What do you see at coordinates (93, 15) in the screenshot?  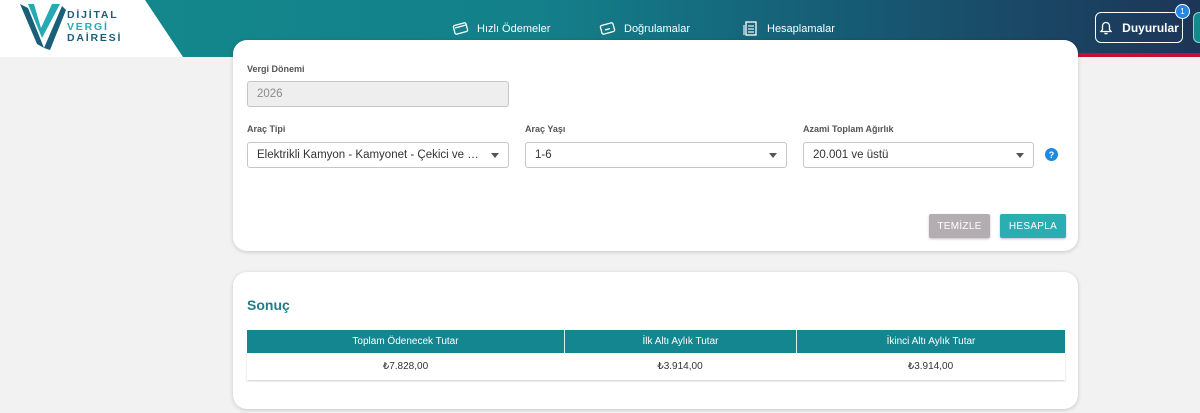 I see `logo-line-1: DİJİTAL` at bounding box center [93, 15].